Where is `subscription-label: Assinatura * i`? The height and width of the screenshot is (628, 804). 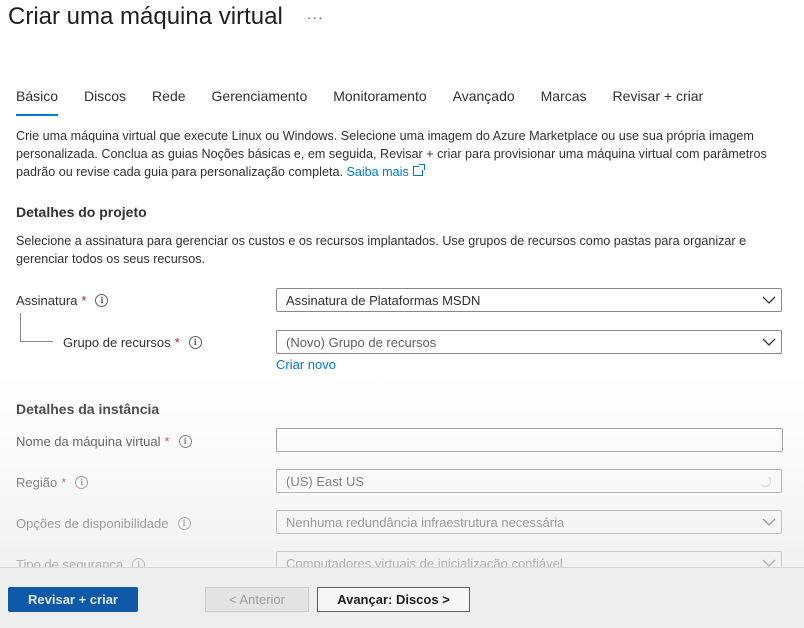
subscription-label: Assinatura * i is located at coordinates (62, 300).